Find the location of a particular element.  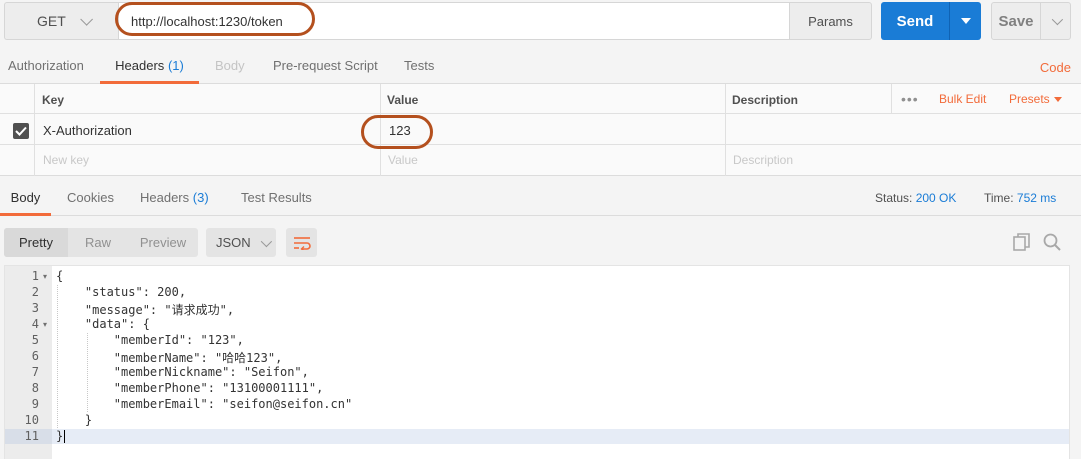

tab-label: Pre-request Script is located at coordinates (325, 65).